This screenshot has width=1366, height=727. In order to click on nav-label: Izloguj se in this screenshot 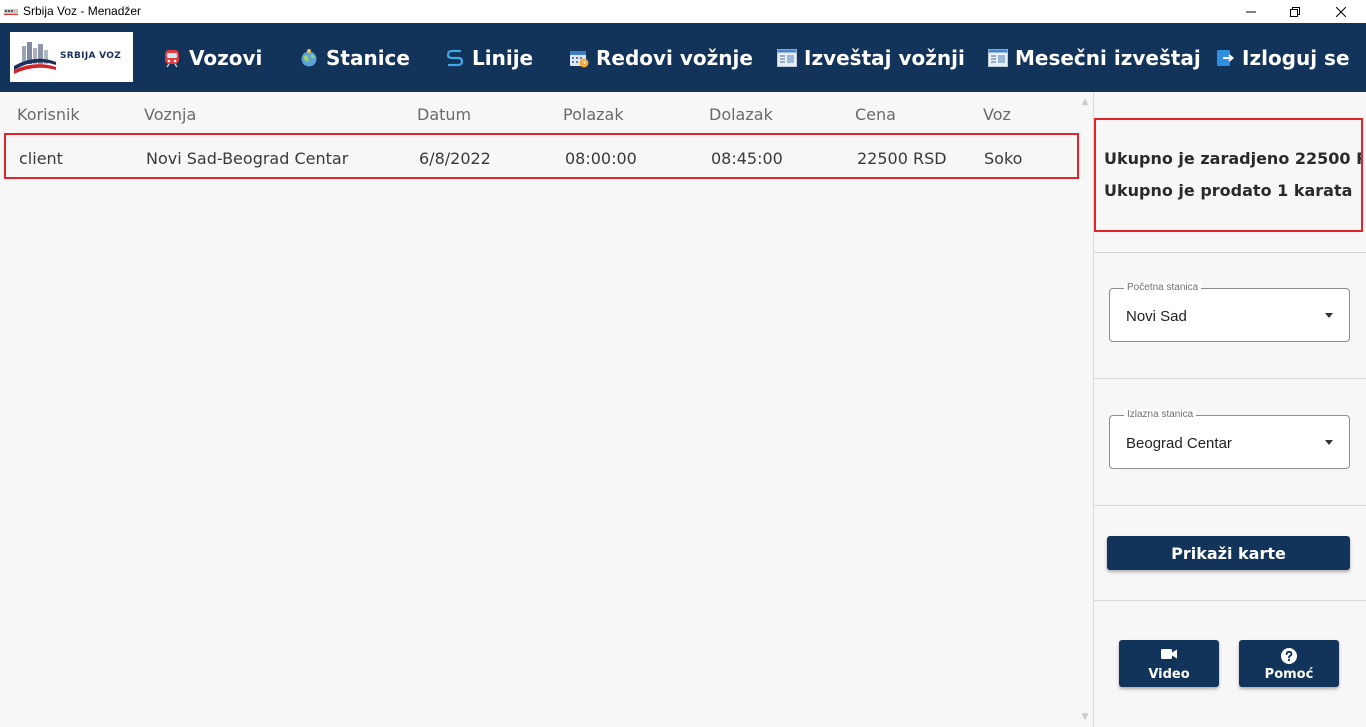, I will do `click(1296, 57)`.